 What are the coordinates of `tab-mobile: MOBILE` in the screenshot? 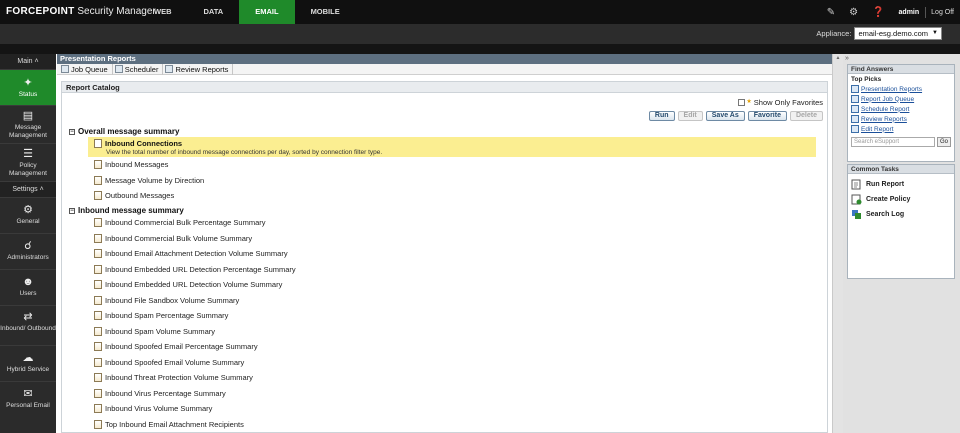 It's located at (325, 12).